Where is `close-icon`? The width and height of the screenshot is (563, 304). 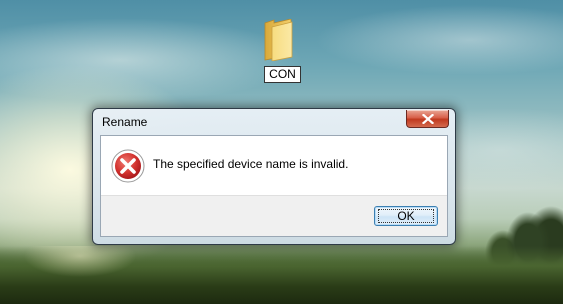
close-icon is located at coordinates (428, 119).